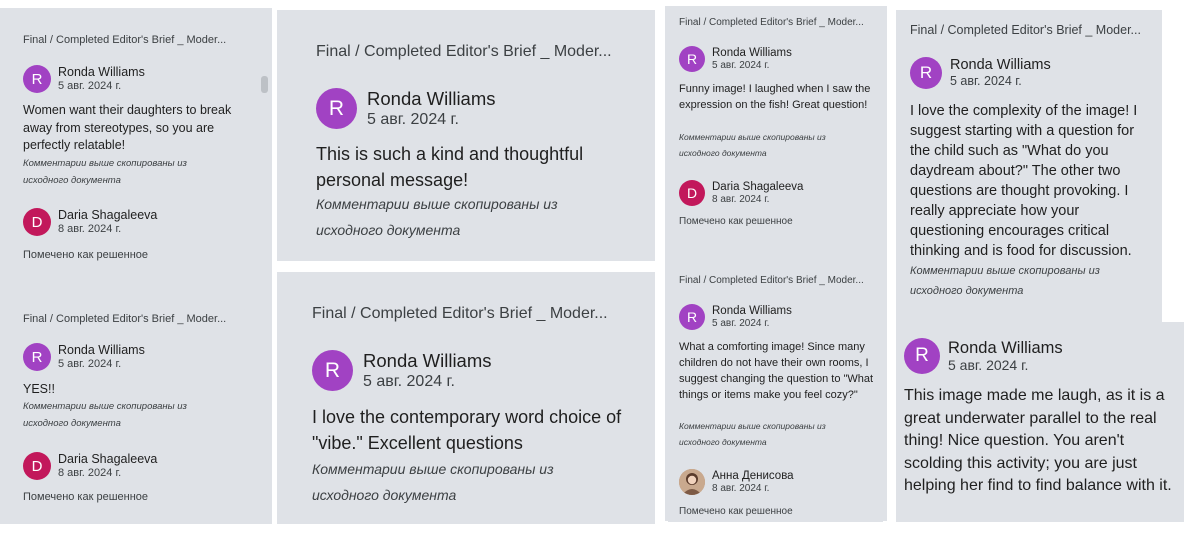 The image size is (1200, 539). What do you see at coordinates (264, 84) in the screenshot?
I see `scrollbar-thumb` at bounding box center [264, 84].